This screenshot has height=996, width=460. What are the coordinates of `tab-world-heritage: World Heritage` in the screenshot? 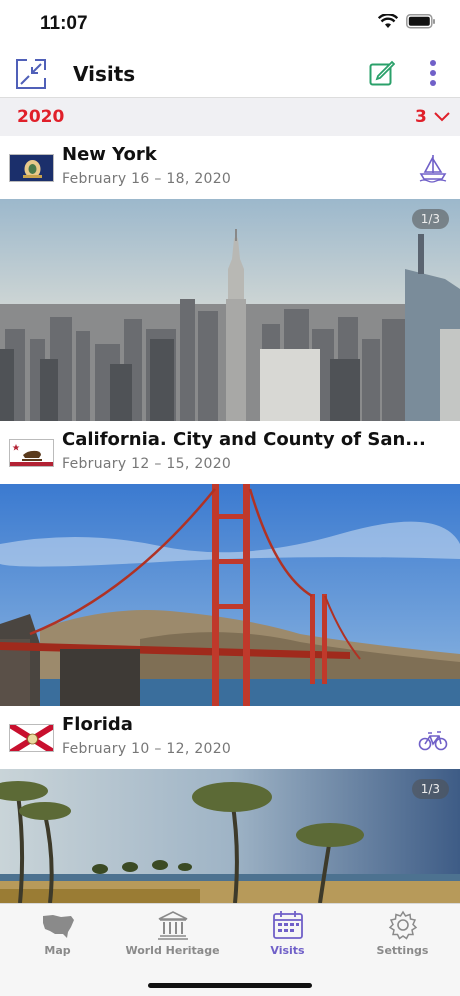 It's located at (172, 939).